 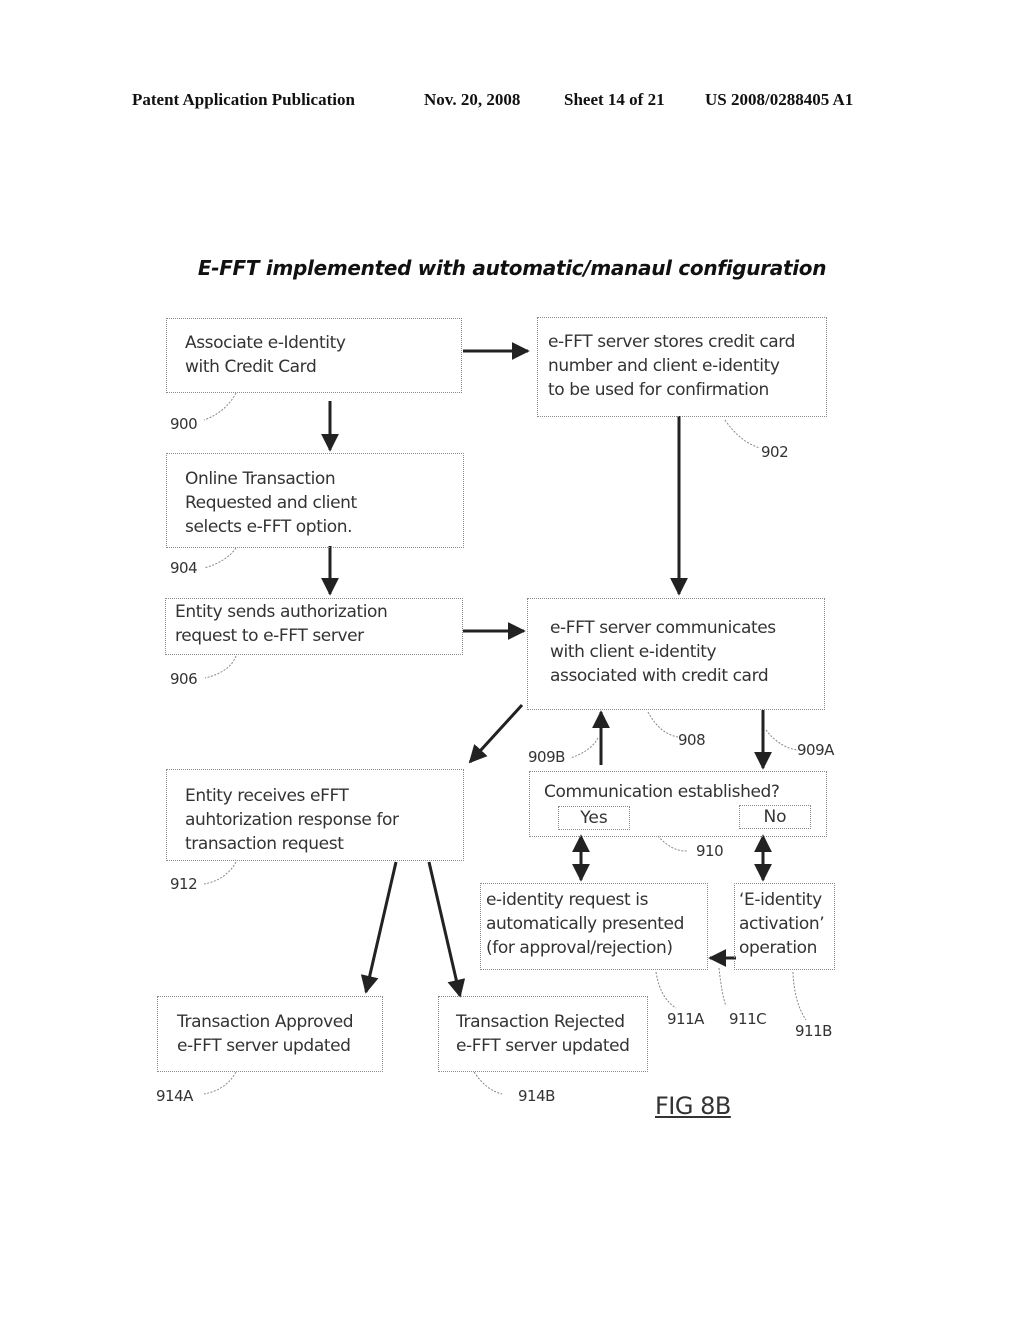 What do you see at coordinates (813, 1031) in the screenshot?
I see `ref-911b: 911B` at bounding box center [813, 1031].